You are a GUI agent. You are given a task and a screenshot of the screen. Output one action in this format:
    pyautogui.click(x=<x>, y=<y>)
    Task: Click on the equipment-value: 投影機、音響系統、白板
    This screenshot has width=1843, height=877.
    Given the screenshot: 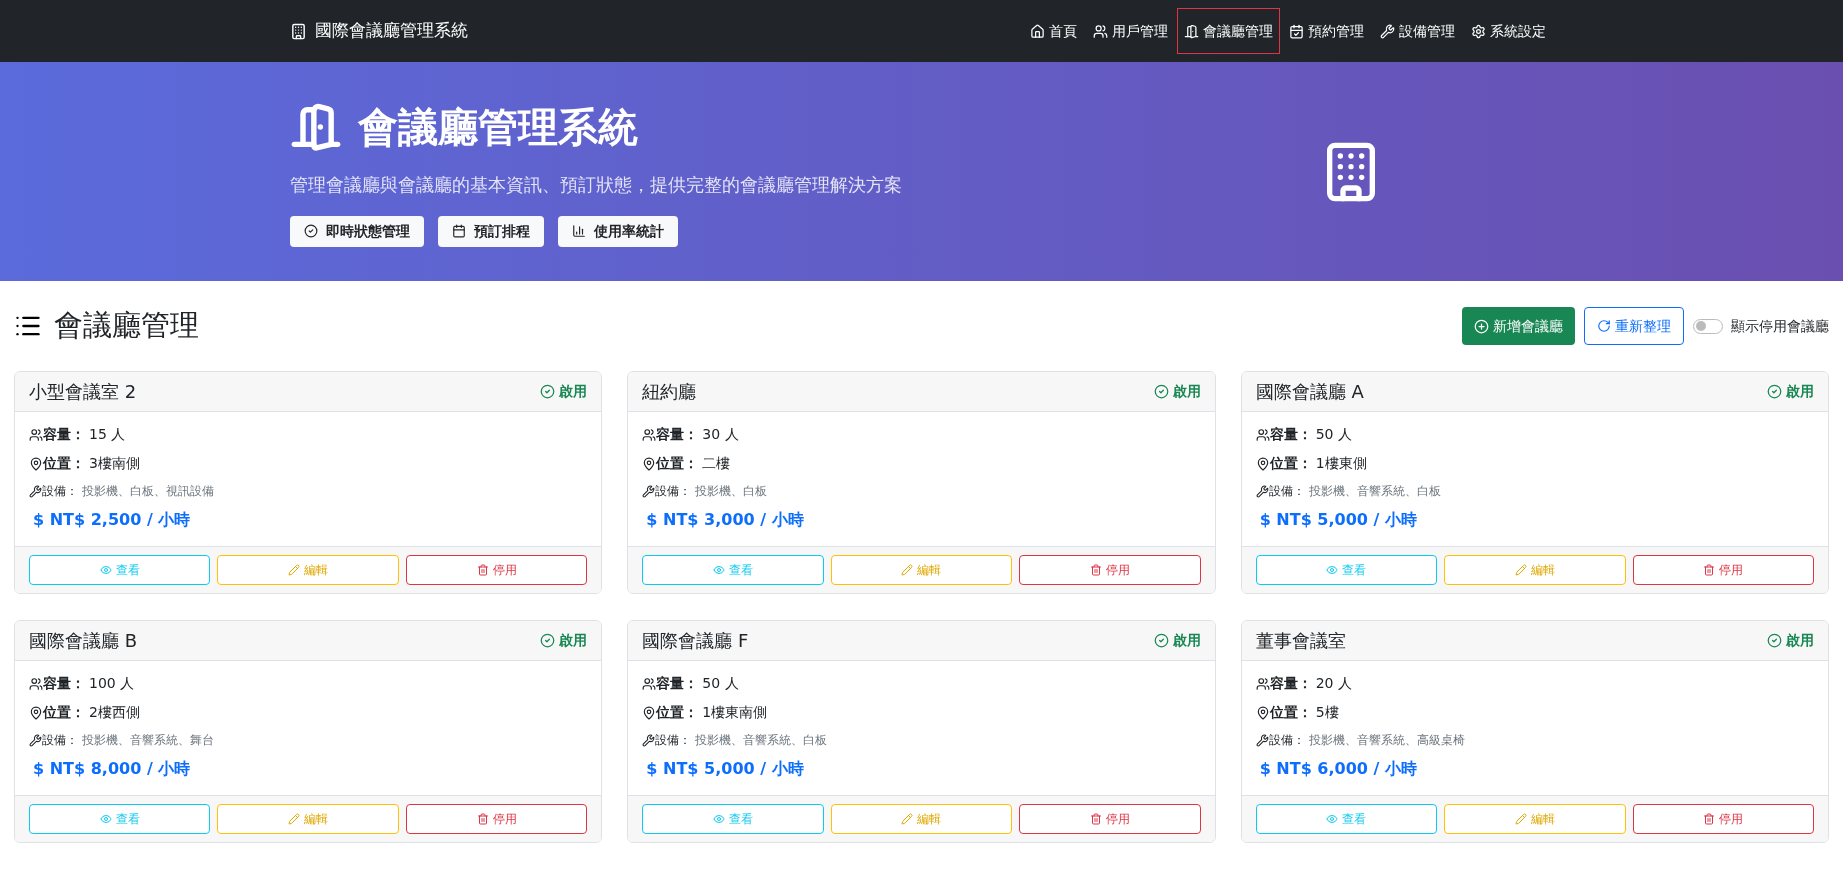 What is the action you would take?
    pyautogui.click(x=1374, y=491)
    